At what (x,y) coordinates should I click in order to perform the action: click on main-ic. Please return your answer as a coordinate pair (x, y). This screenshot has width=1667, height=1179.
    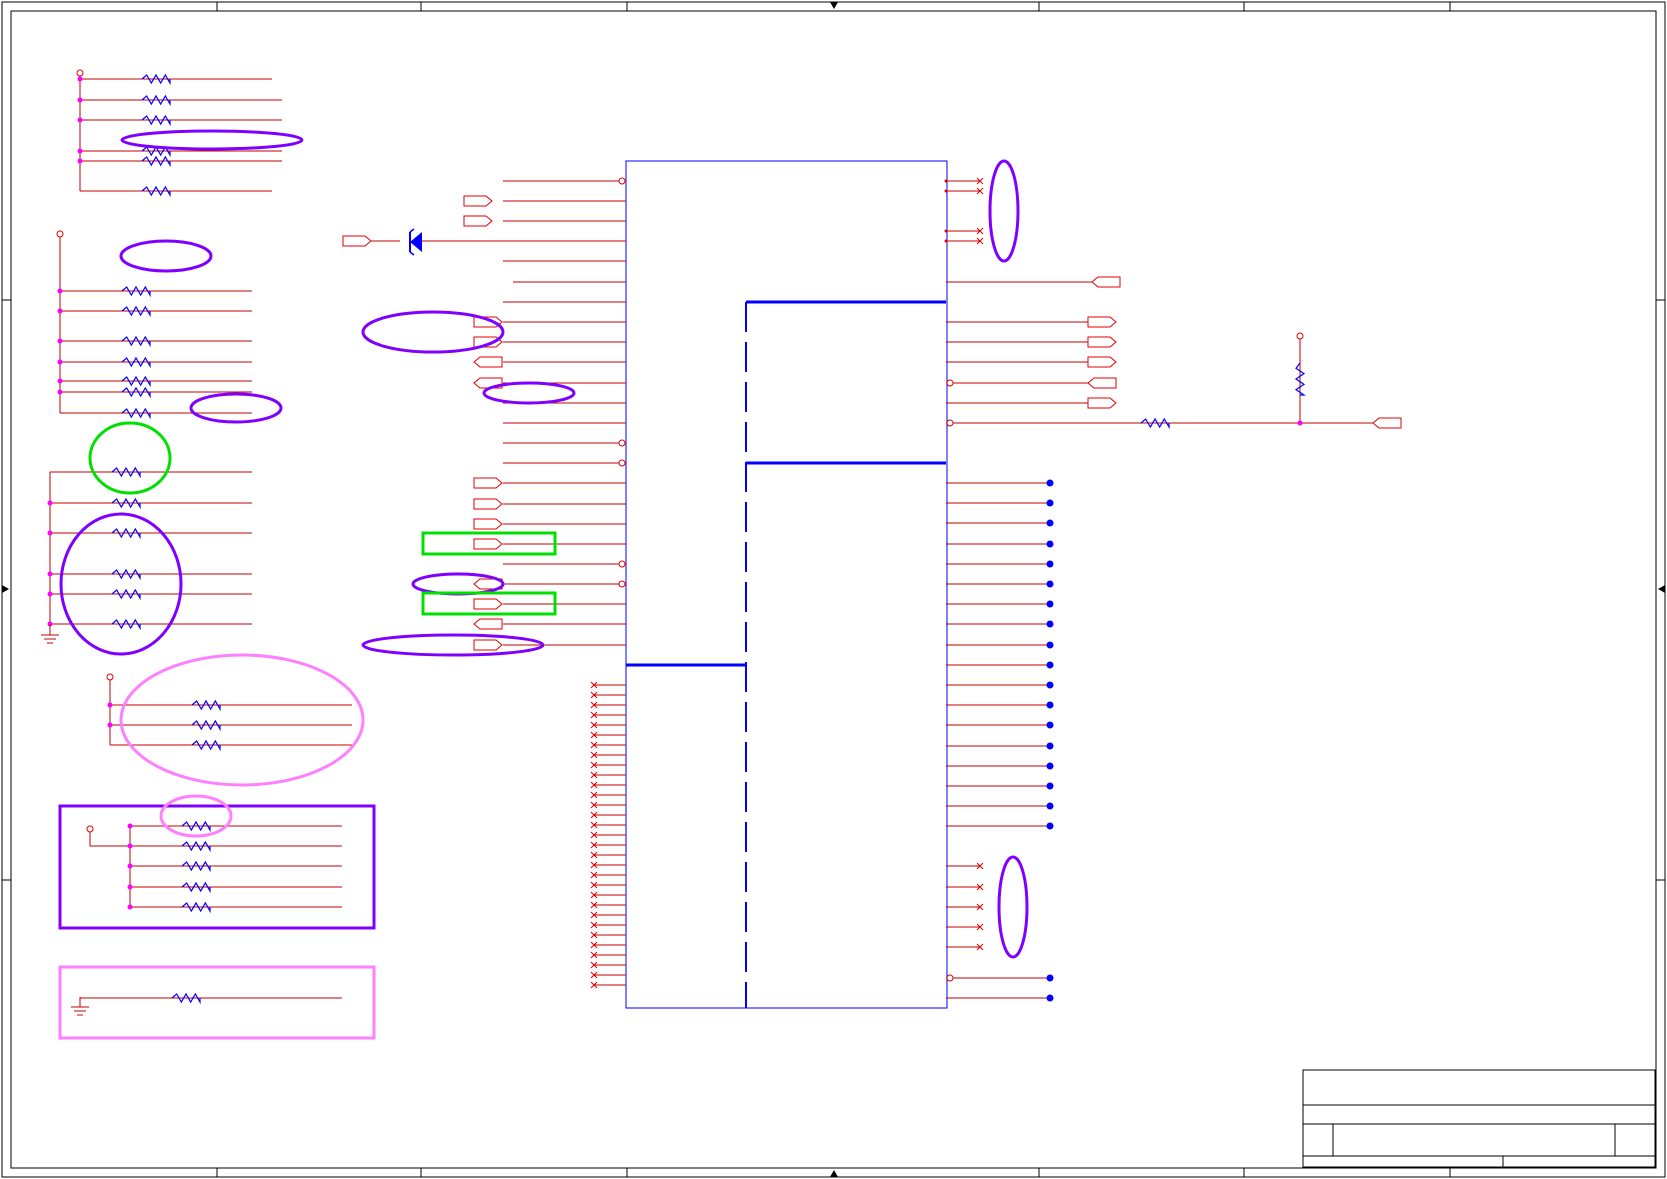
    Looking at the image, I should click on (786, 584).